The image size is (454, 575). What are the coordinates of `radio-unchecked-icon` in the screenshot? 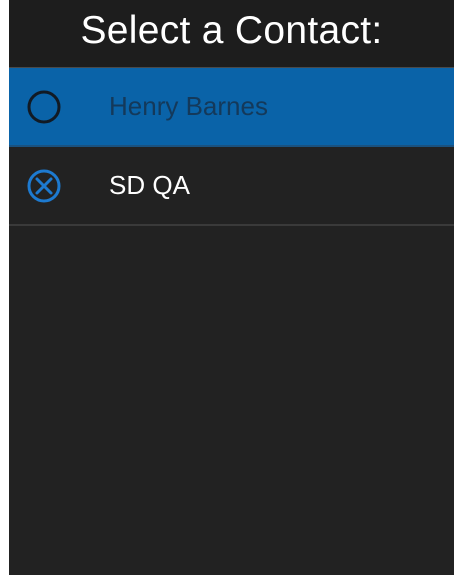 It's located at (44, 107).